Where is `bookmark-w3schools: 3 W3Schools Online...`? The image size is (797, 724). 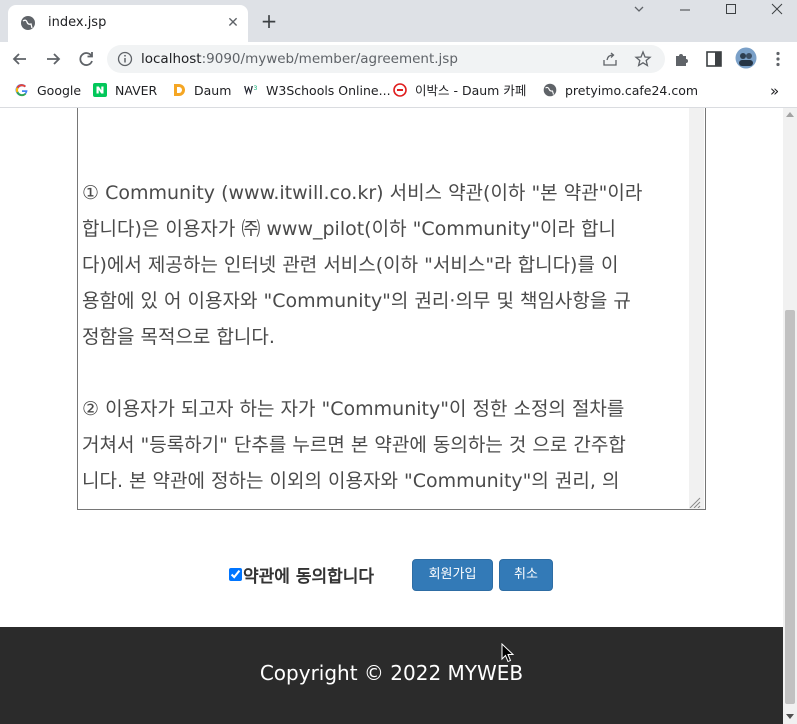 bookmark-w3schools: 3 W3Schools Online... is located at coordinates (317, 91).